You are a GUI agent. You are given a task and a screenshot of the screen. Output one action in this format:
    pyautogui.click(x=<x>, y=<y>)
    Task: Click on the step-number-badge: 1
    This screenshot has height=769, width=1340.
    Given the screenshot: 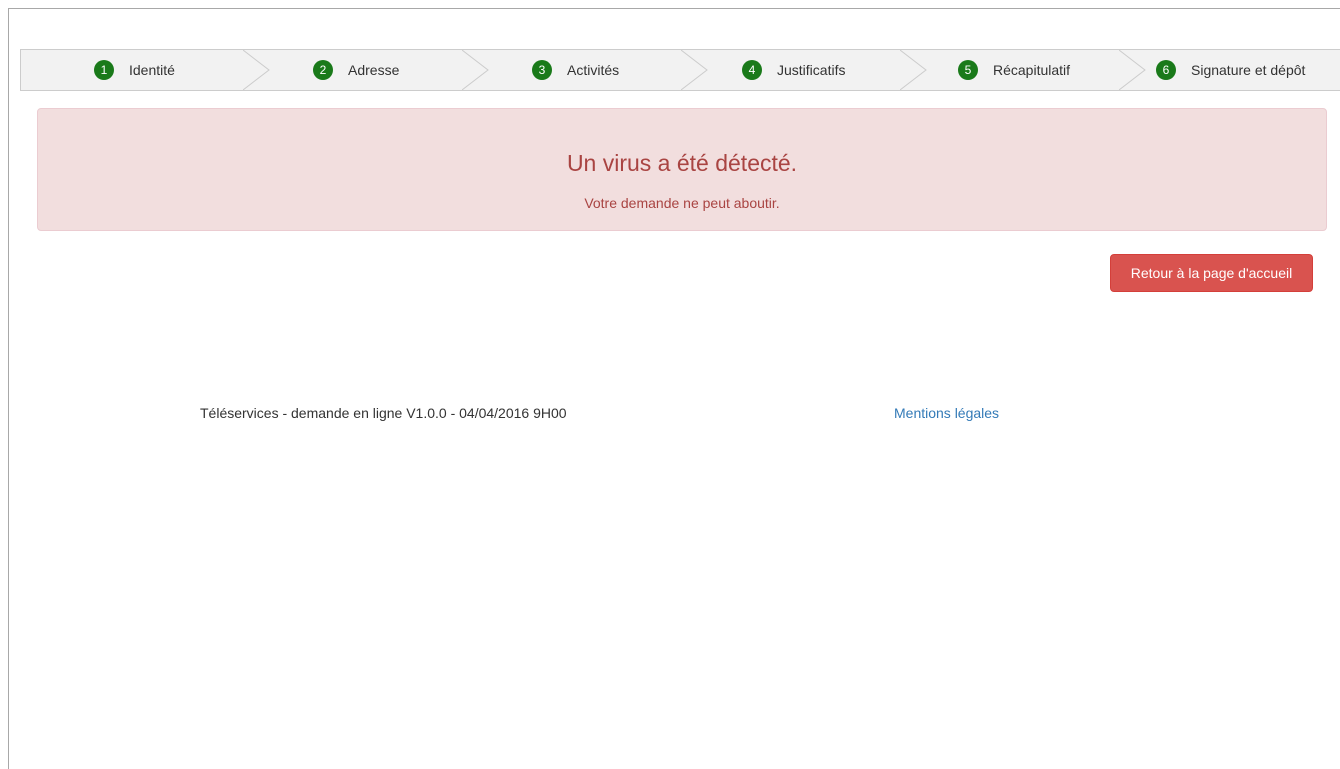 What is the action you would take?
    pyautogui.click(x=104, y=70)
    